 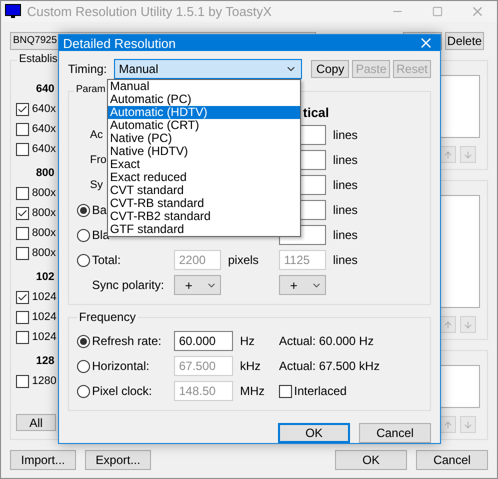 What do you see at coordinates (45, 173) in the screenshot?
I see `section-header: 800` at bounding box center [45, 173].